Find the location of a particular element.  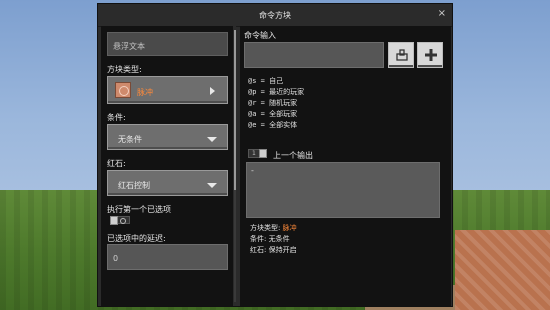

output-text: - is located at coordinates (252, 170).